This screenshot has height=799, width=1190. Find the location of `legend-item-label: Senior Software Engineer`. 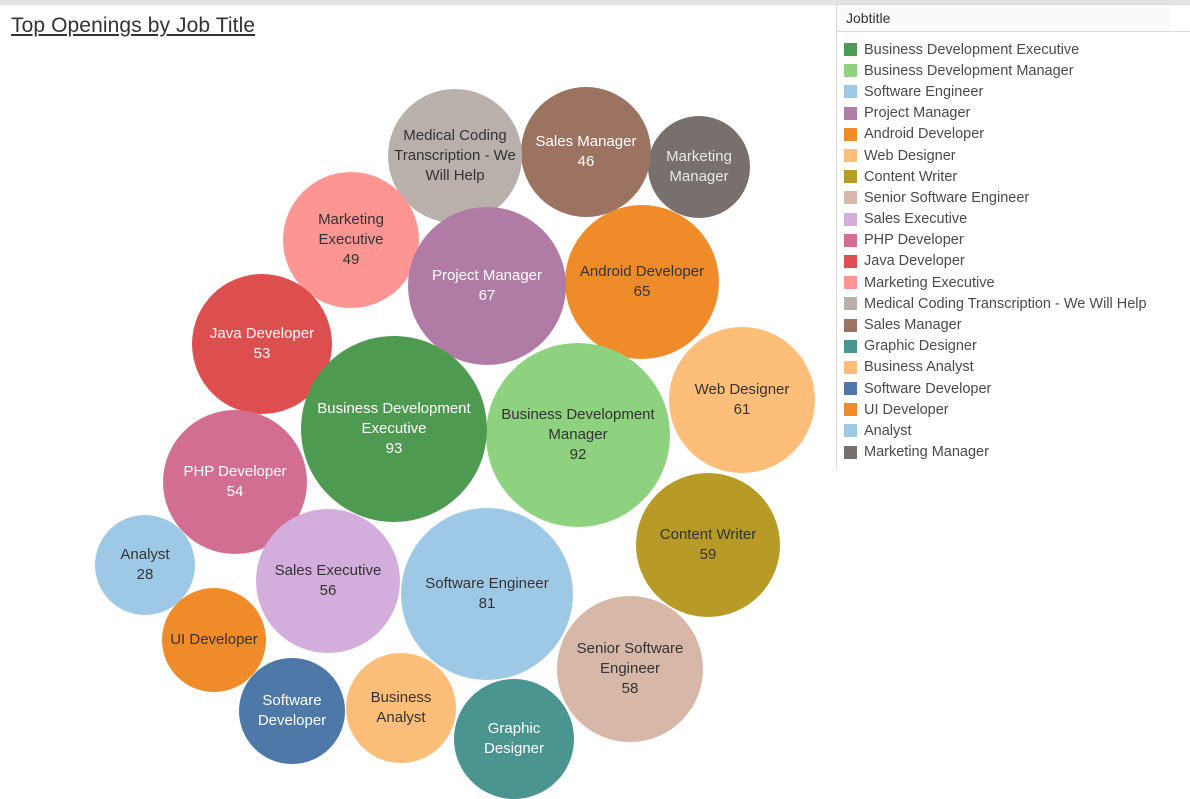

legend-item-label: Senior Software Engineer is located at coordinates (947, 197).